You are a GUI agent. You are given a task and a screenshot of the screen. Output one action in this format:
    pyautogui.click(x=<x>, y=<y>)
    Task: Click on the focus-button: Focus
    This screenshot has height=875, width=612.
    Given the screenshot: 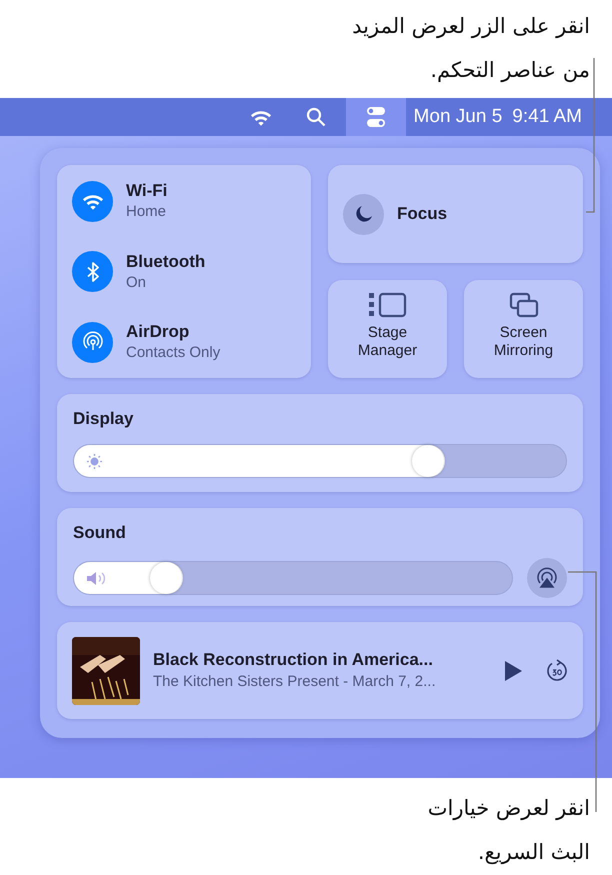 What is the action you would take?
    pyautogui.click(x=455, y=214)
    